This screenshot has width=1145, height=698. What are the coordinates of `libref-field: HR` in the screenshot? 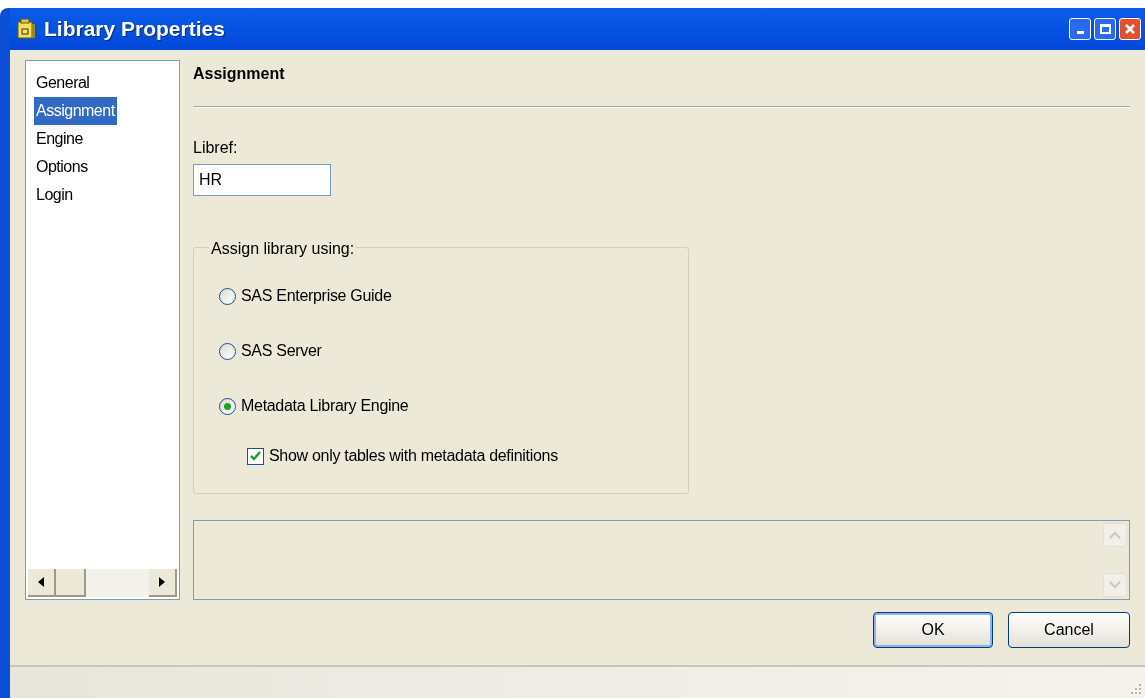 It's located at (262, 180).